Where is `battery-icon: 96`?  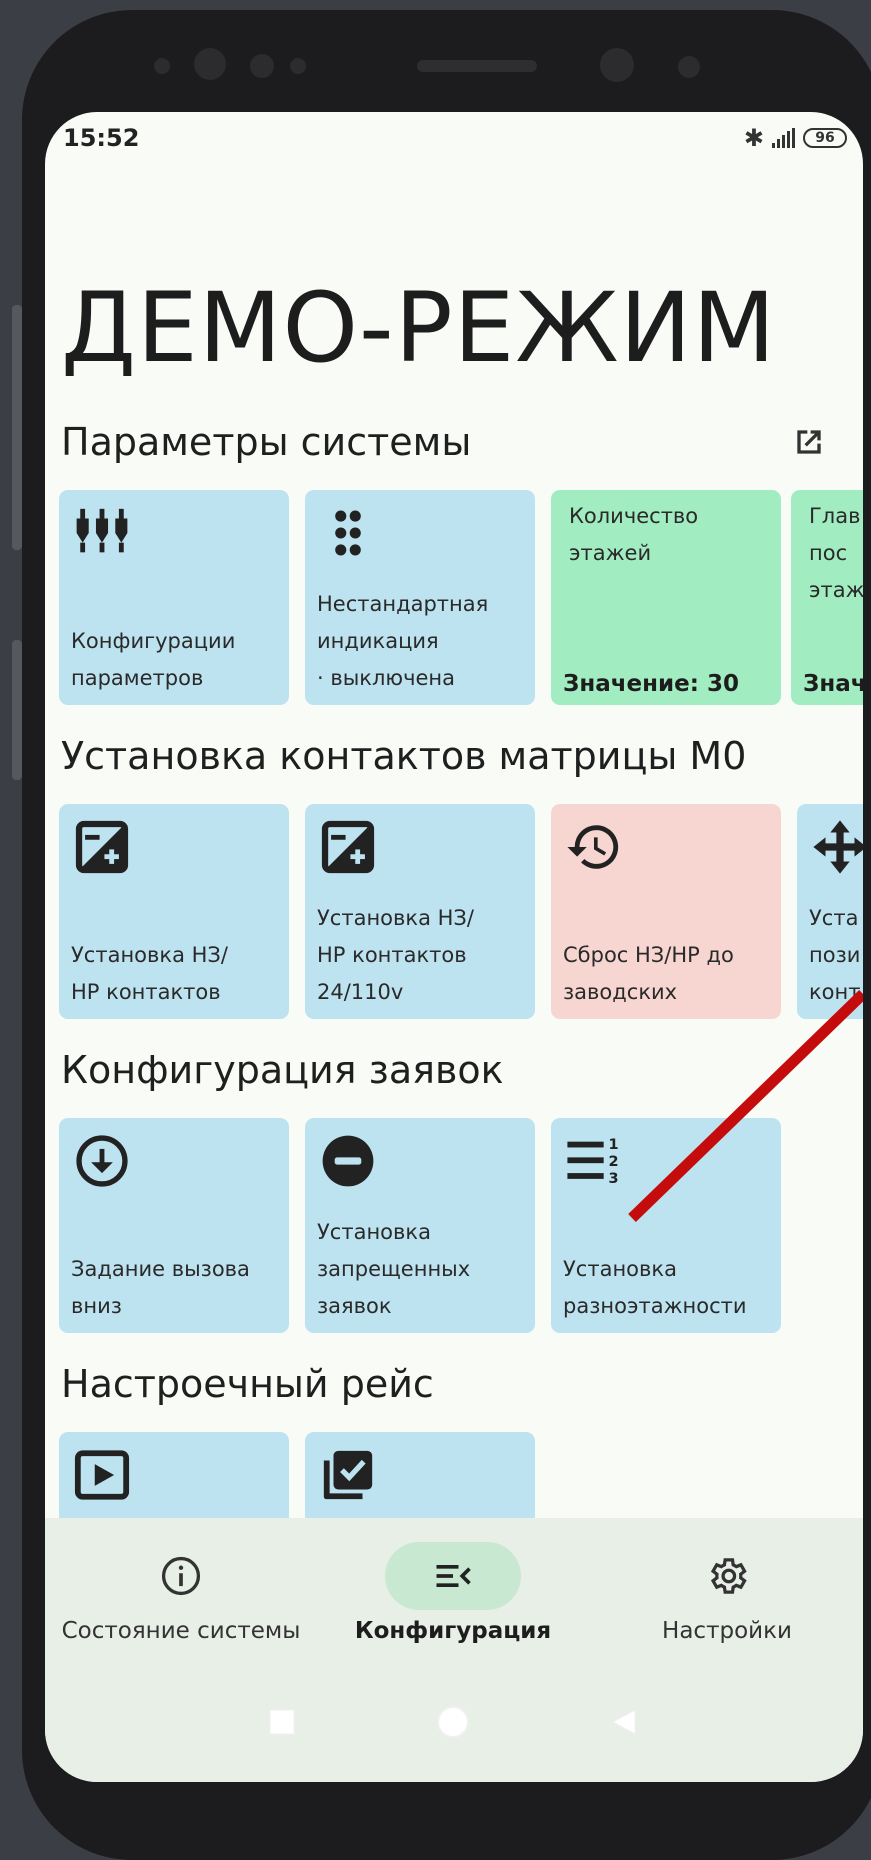 battery-icon: 96 is located at coordinates (825, 138).